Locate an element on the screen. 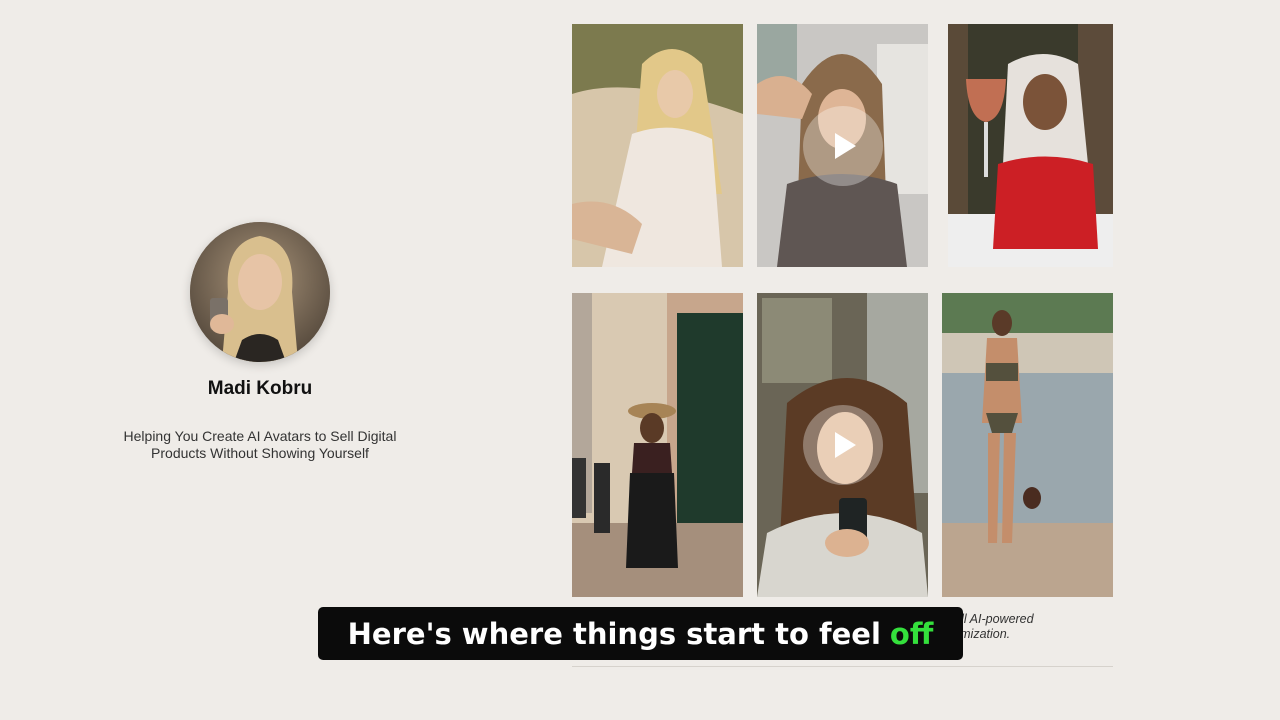 This screenshot has width=1280, height=720. subtitle-text: Here's where things start to feel is located at coordinates (614, 633).